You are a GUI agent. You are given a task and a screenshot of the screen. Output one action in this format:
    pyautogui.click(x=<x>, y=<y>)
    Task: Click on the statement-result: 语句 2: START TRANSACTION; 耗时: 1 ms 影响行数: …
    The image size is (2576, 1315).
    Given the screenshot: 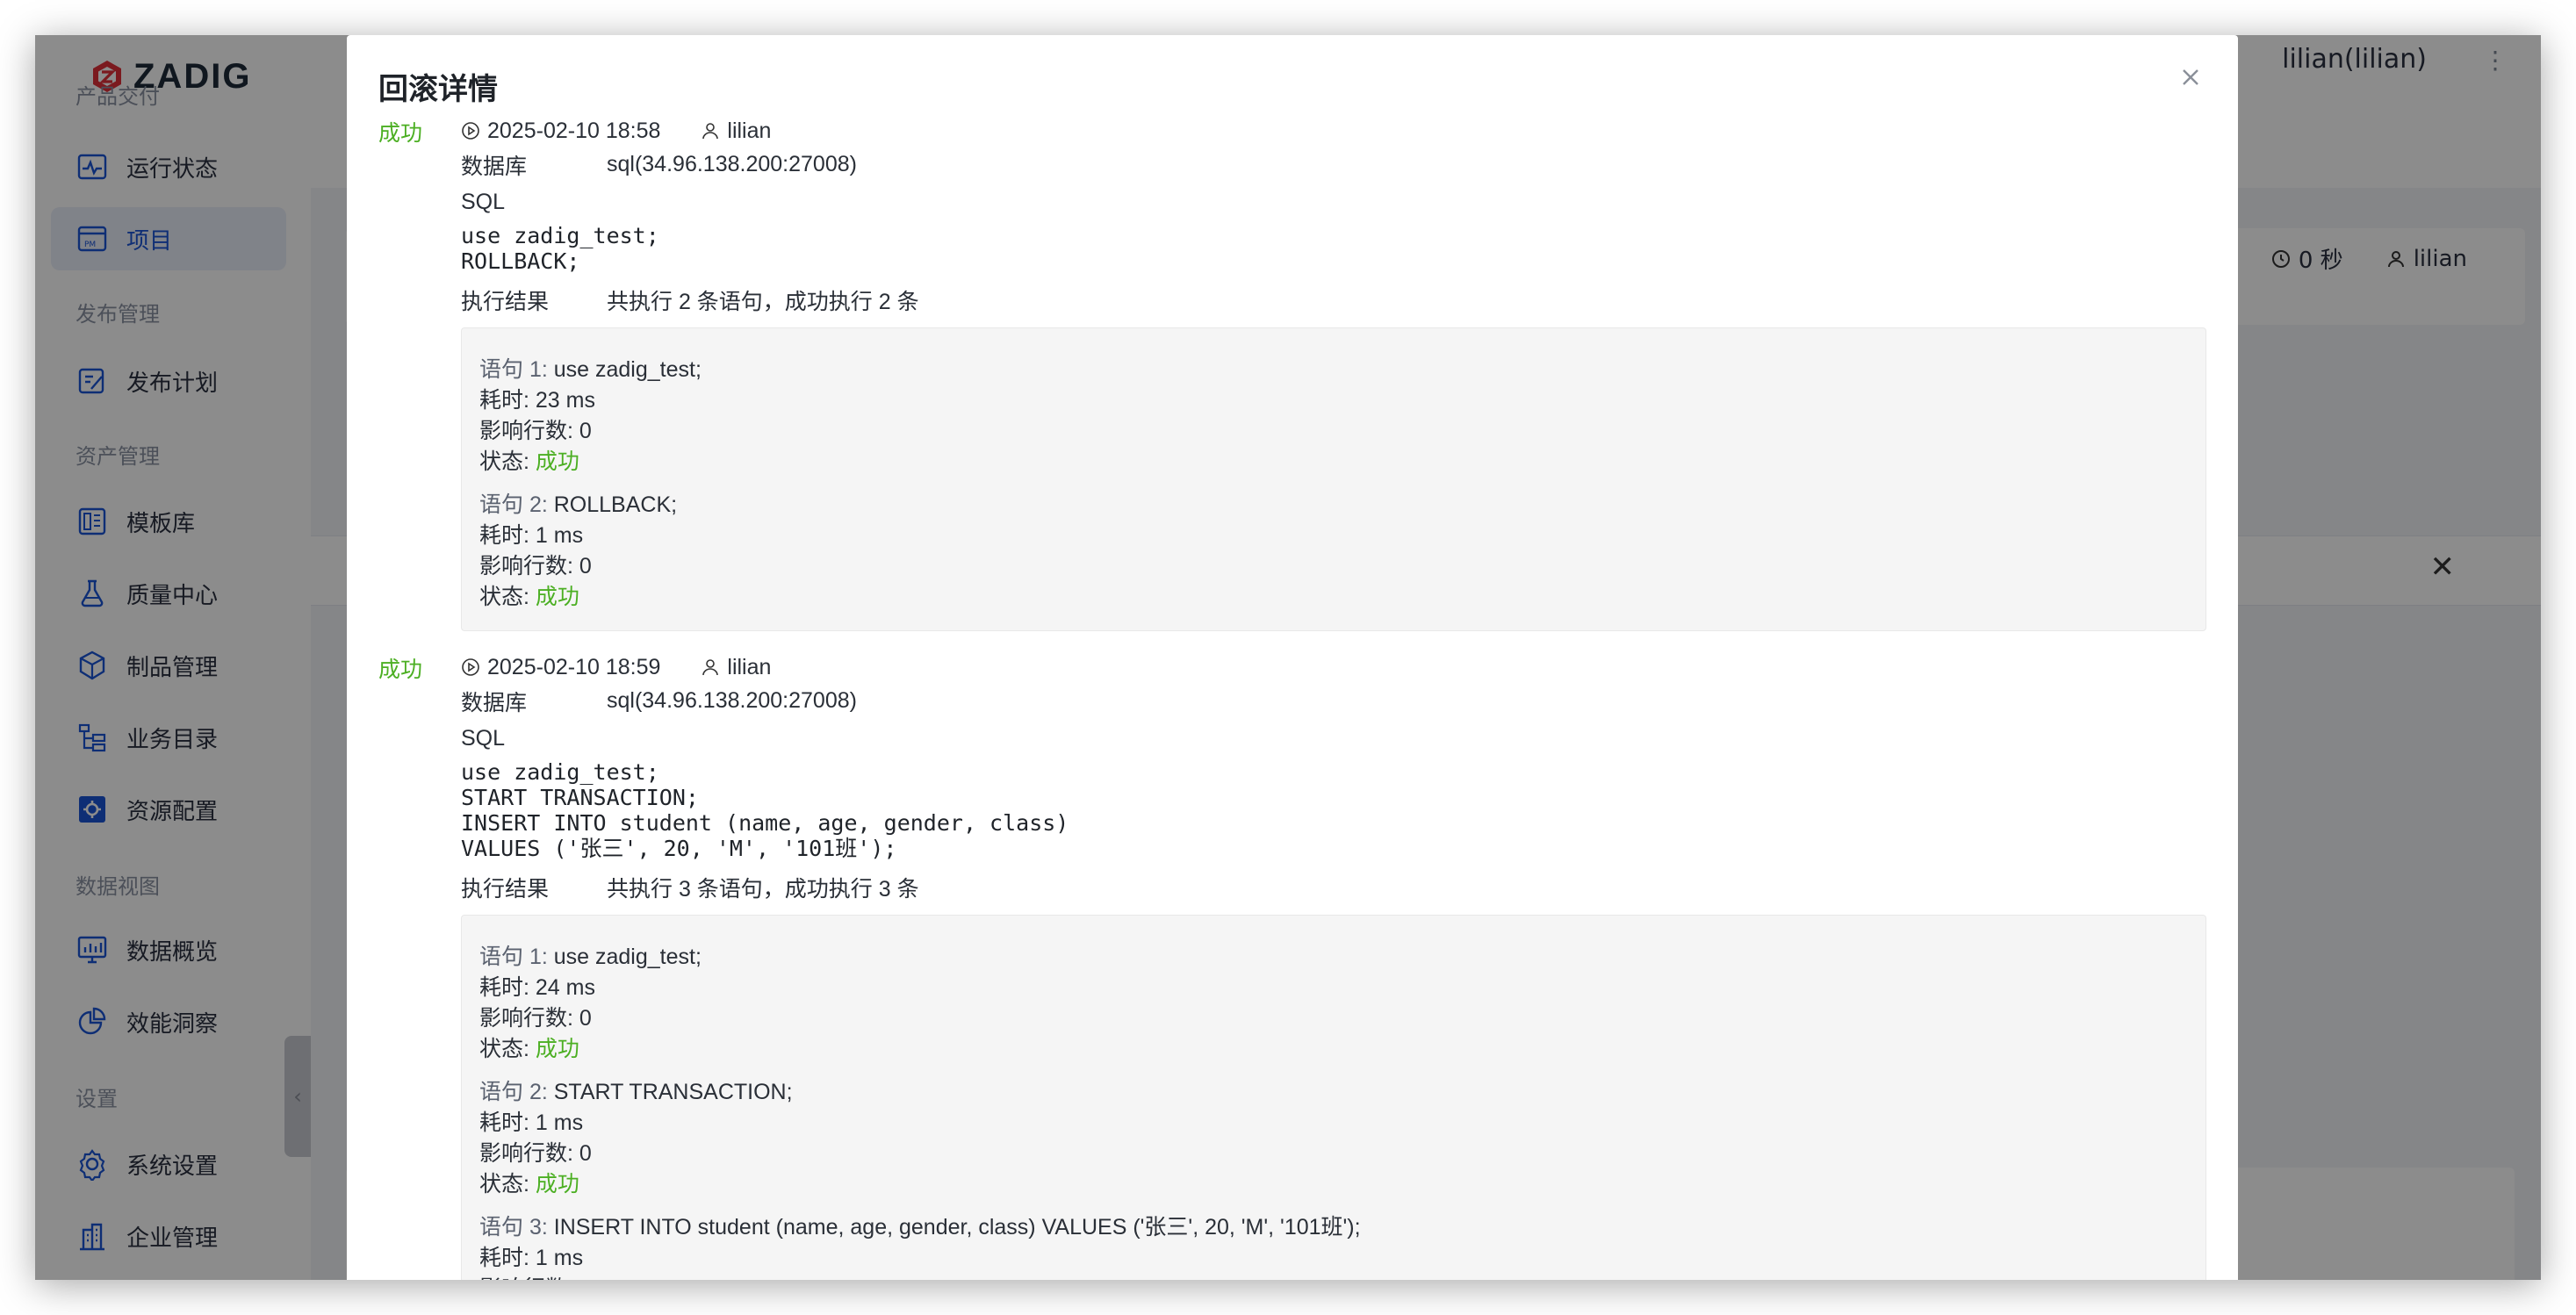 What is the action you would take?
    pyautogui.click(x=1333, y=1138)
    